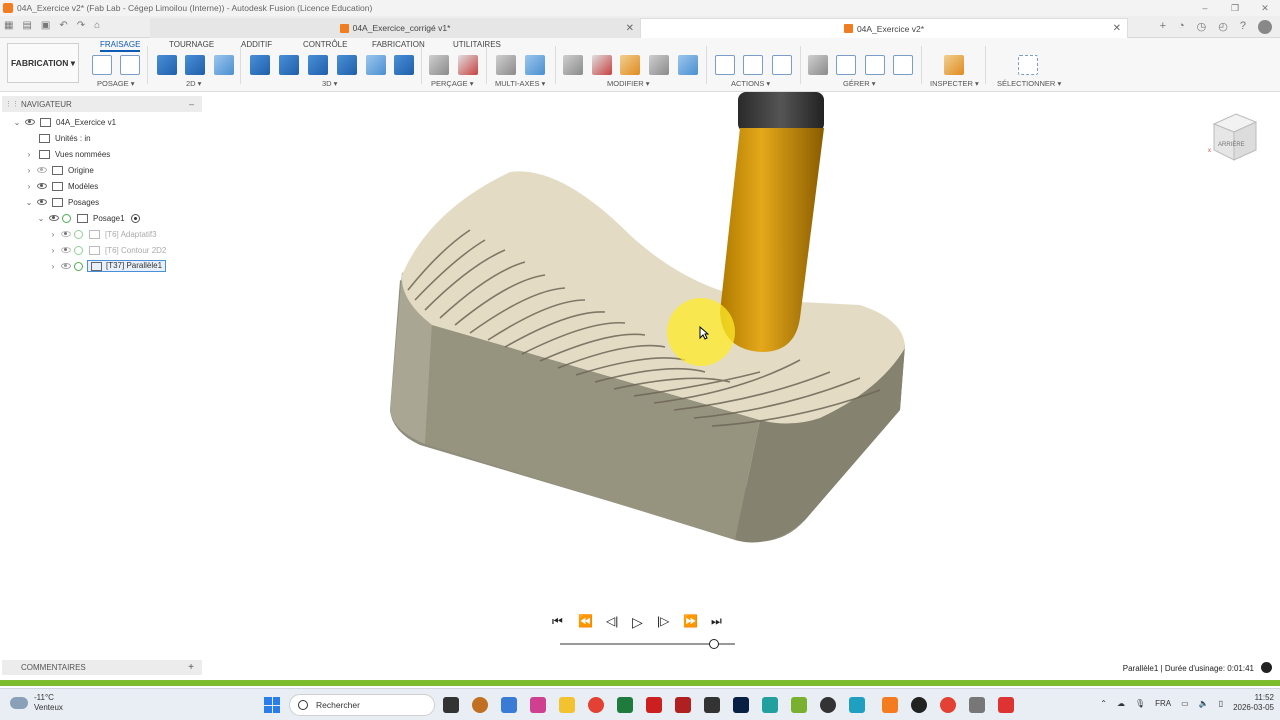  What do you see at coordinates (1185, 703) in the screenshot?
I see `network-icon: ▭` at bounding box center [1185, 703].